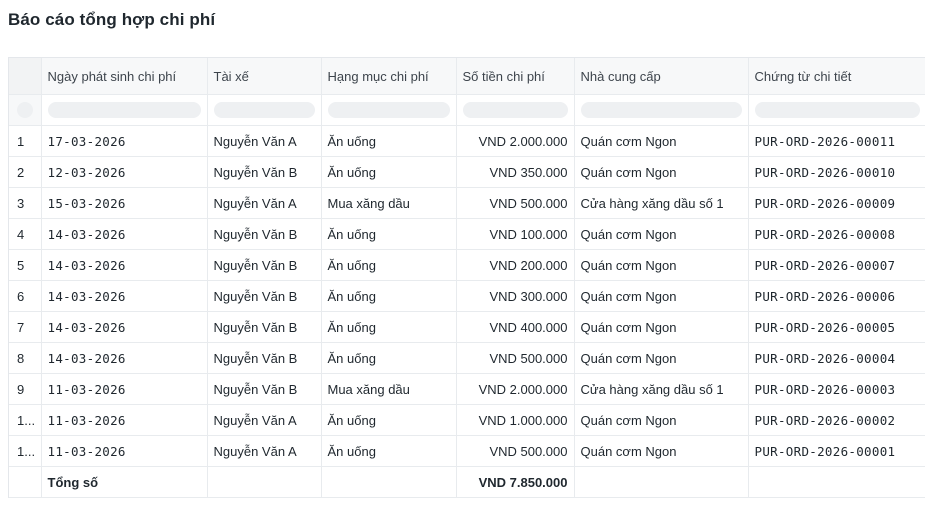  What do you see at coordinates (515, 327) in the screenshot?
I see `cell-amount: VND 400.000` at bounding box center [515, 327].